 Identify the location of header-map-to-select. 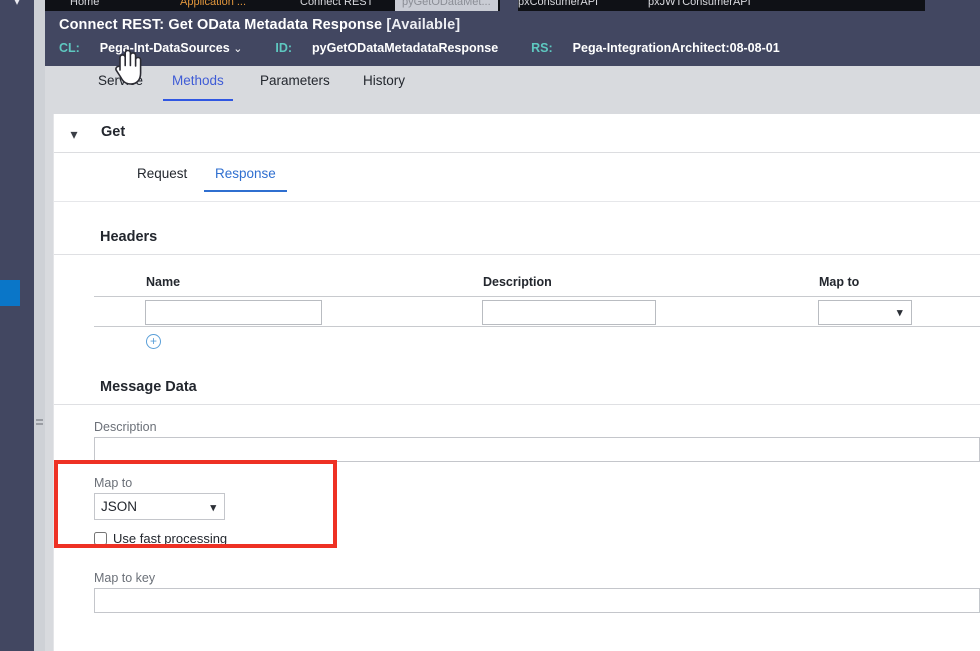
(865, 312).